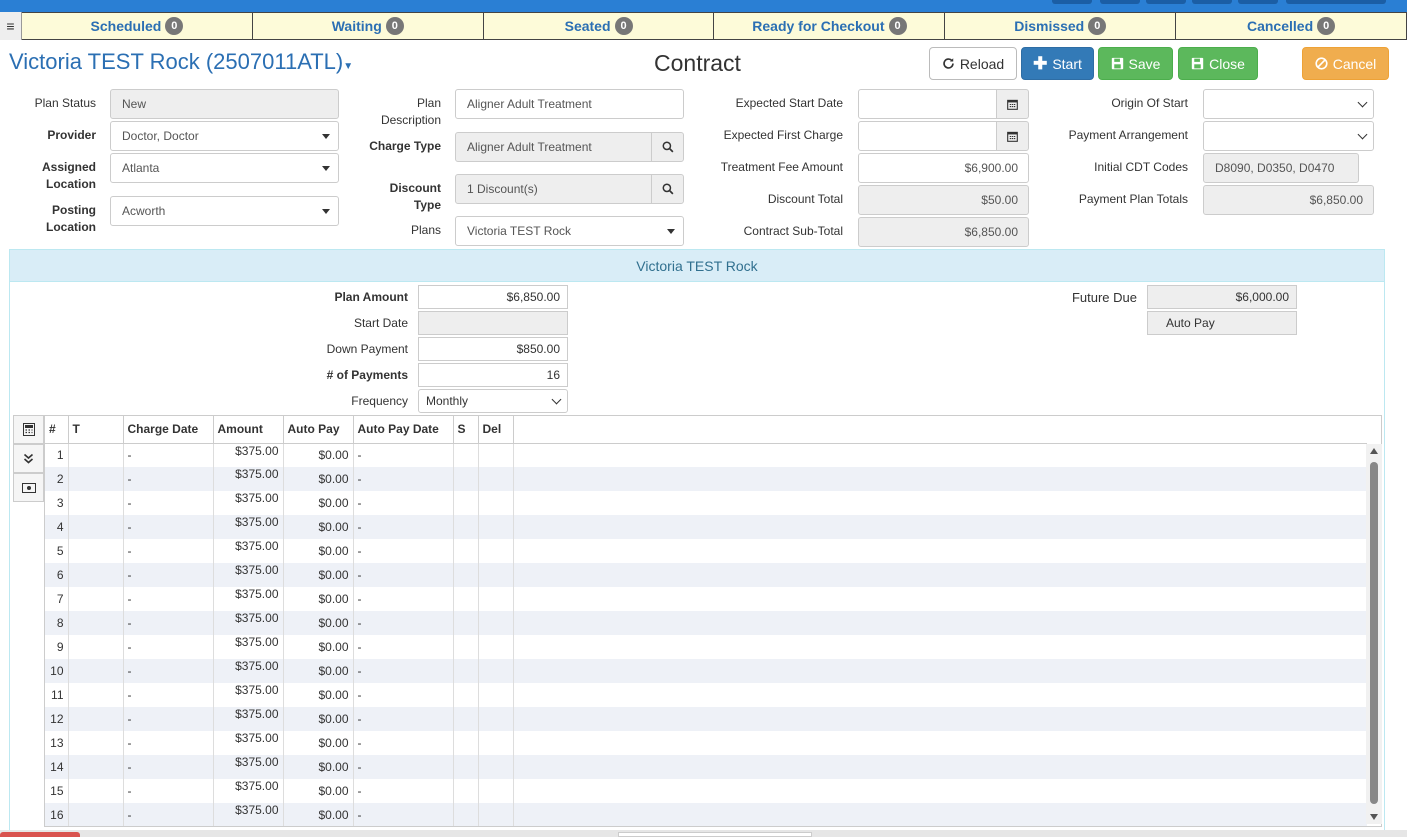  What do you see at coordinates (706, 671) in the screenshot?
I see `table-row: 10- $375.00 $0.00-` at bounding box center [706, 671].